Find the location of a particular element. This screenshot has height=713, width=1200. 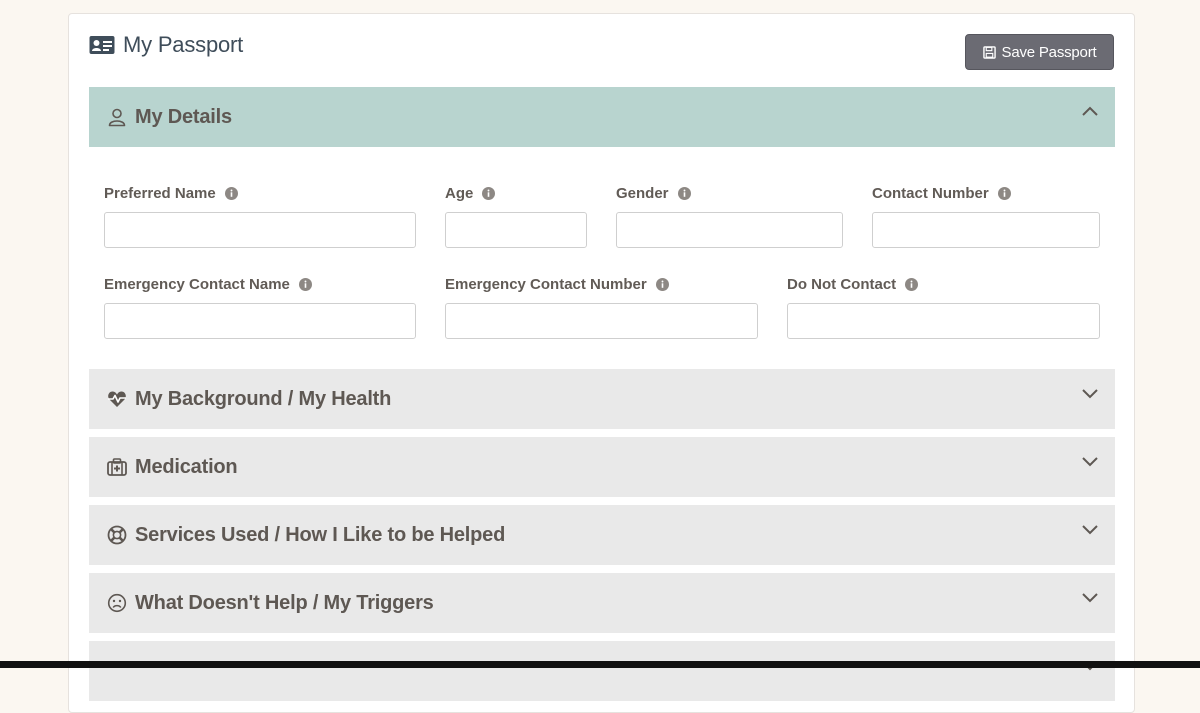

emergency-contact-name-input is located at coordinates (260, 321).